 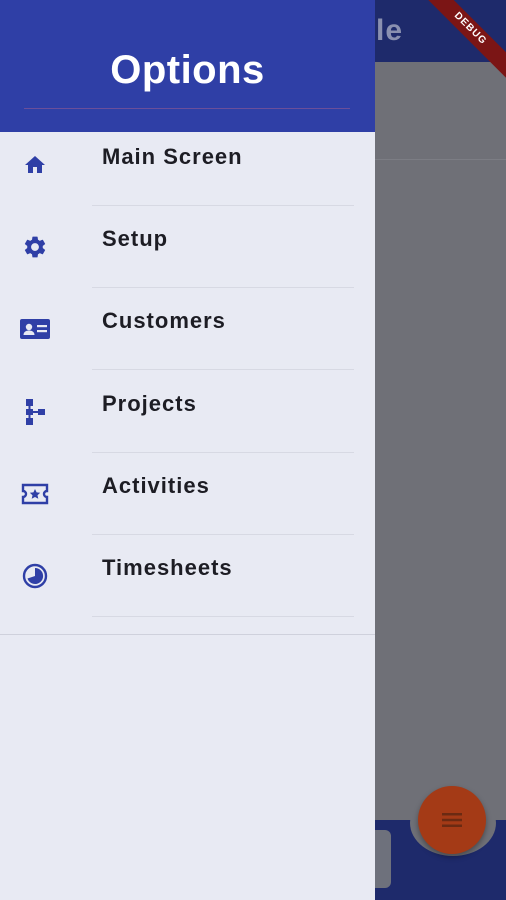 I want to click on menu-item-activities: Activities, so click(x=187, y=494).